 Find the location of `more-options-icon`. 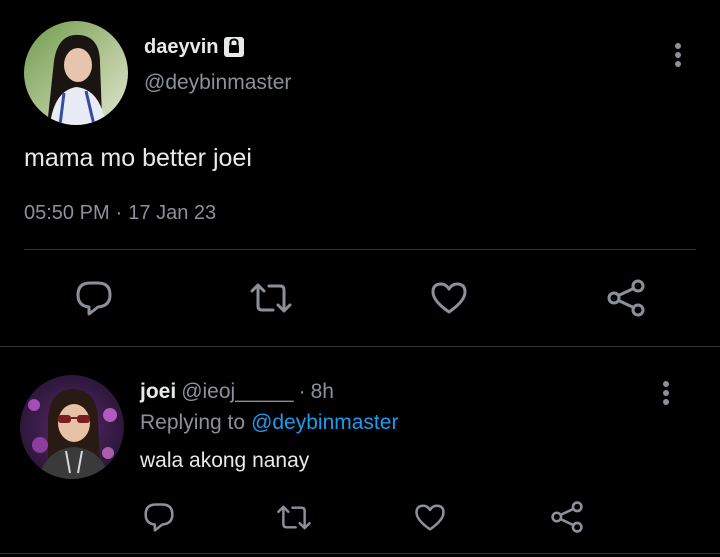

more-options-icon is located at coordinates (678, 55).